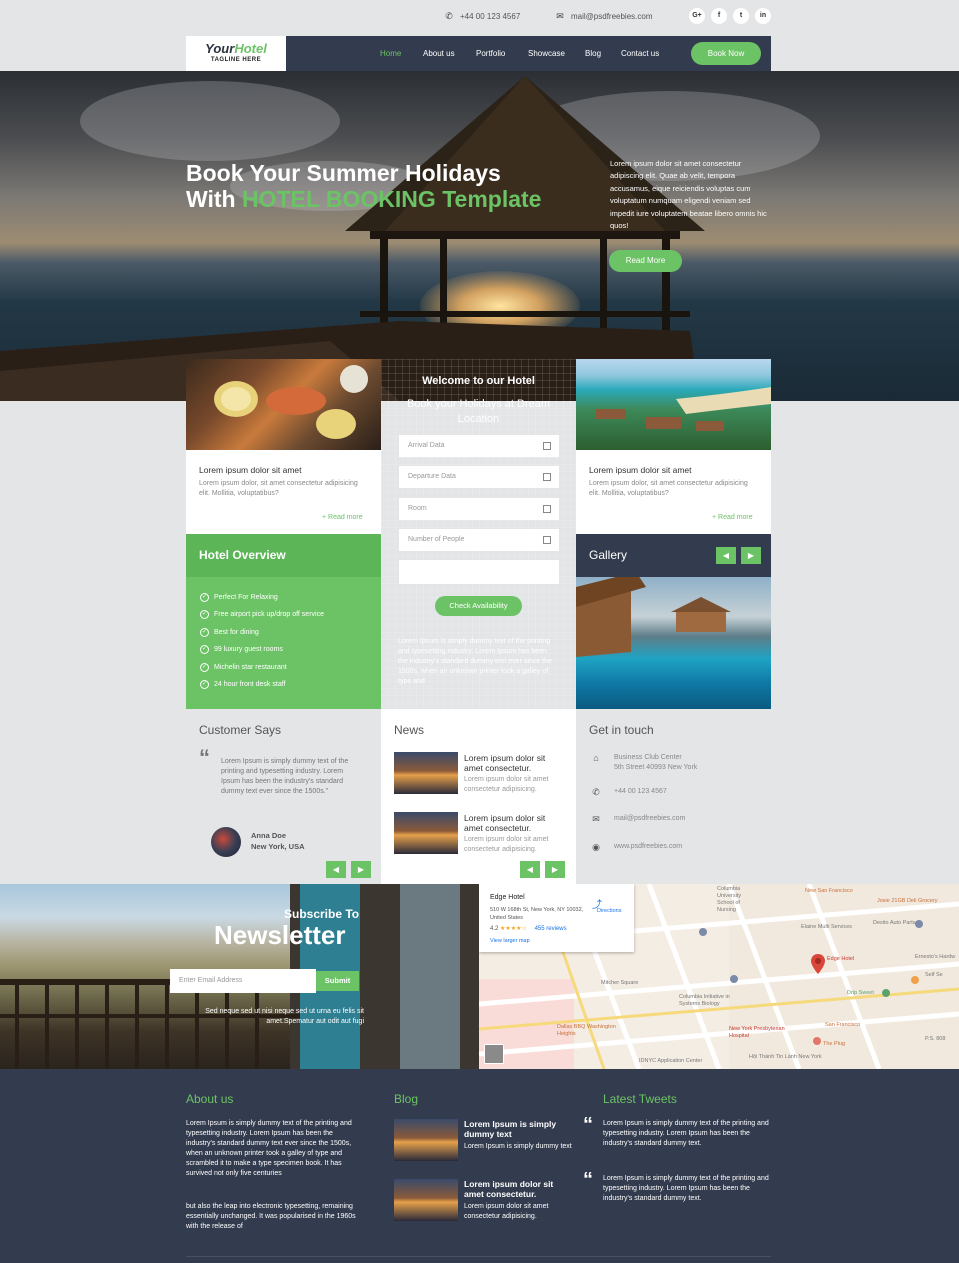 This screenshot has height=1263, width=959. I want to click on nav-about: About us, so click(439, 53).